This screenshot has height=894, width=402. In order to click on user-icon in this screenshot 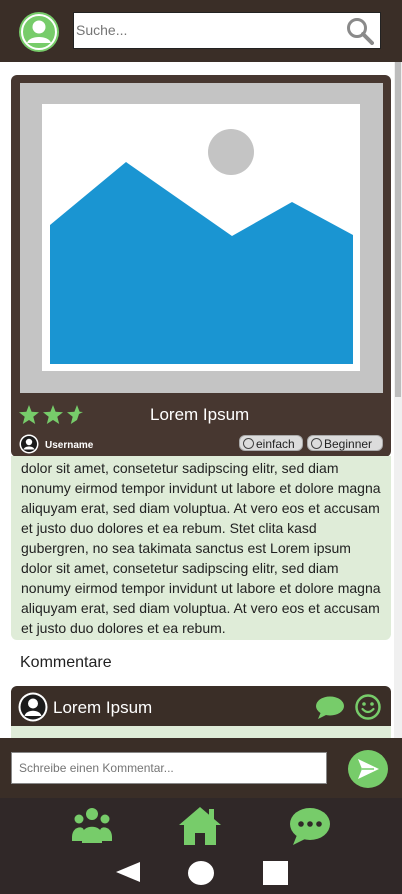, I will do `click(29, 444)`.